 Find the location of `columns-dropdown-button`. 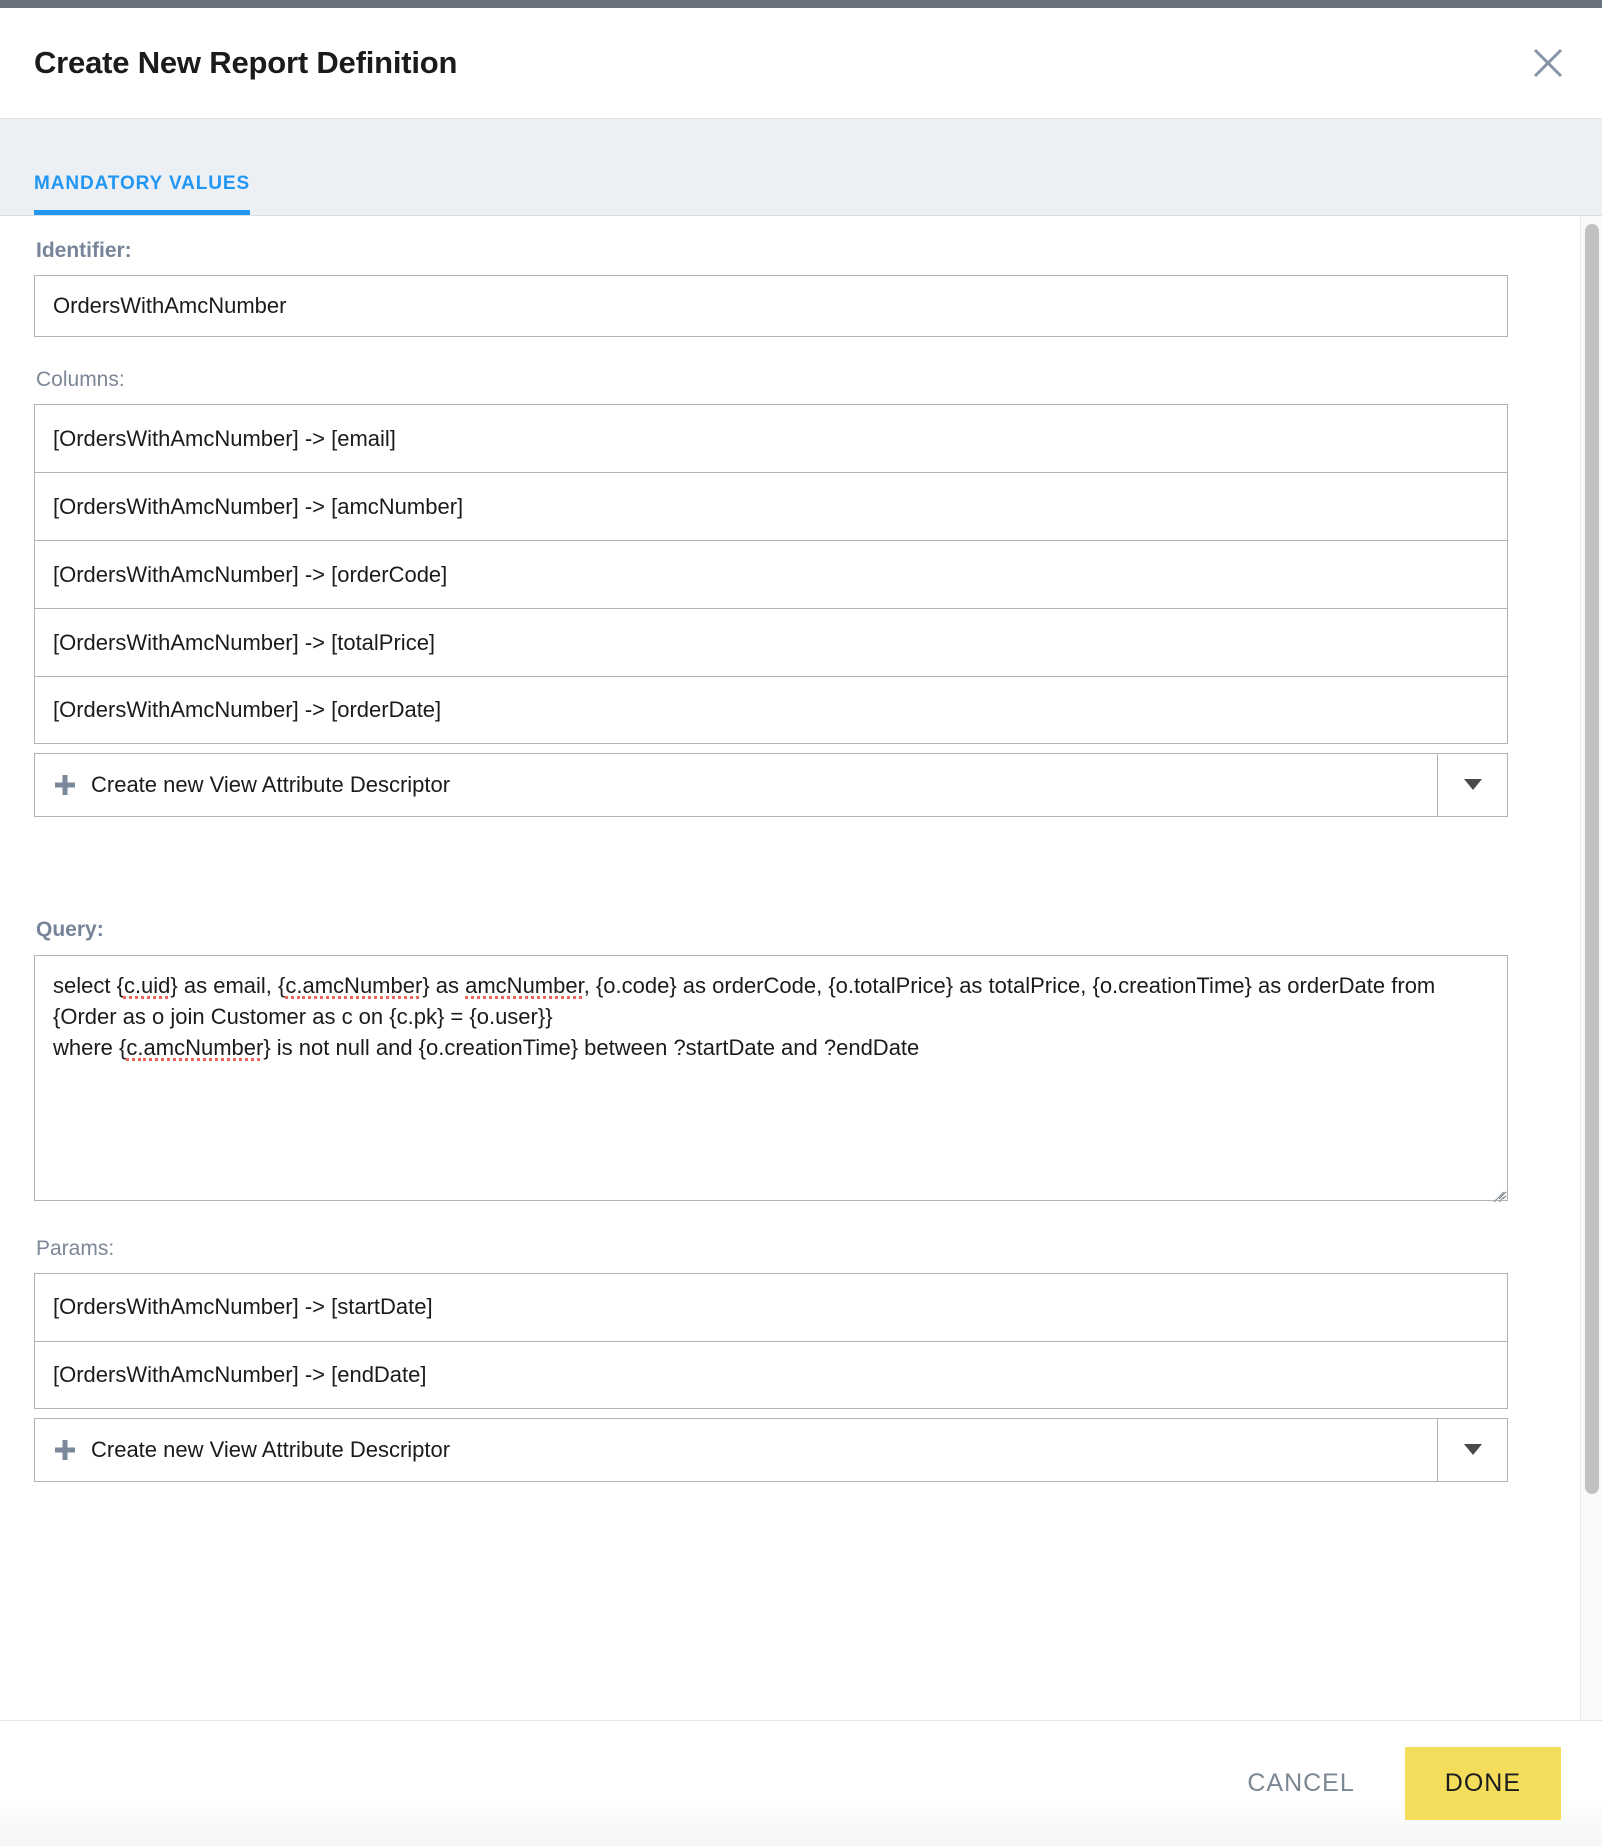

columns-dropdown-button is located at coordinates (1472, 785).